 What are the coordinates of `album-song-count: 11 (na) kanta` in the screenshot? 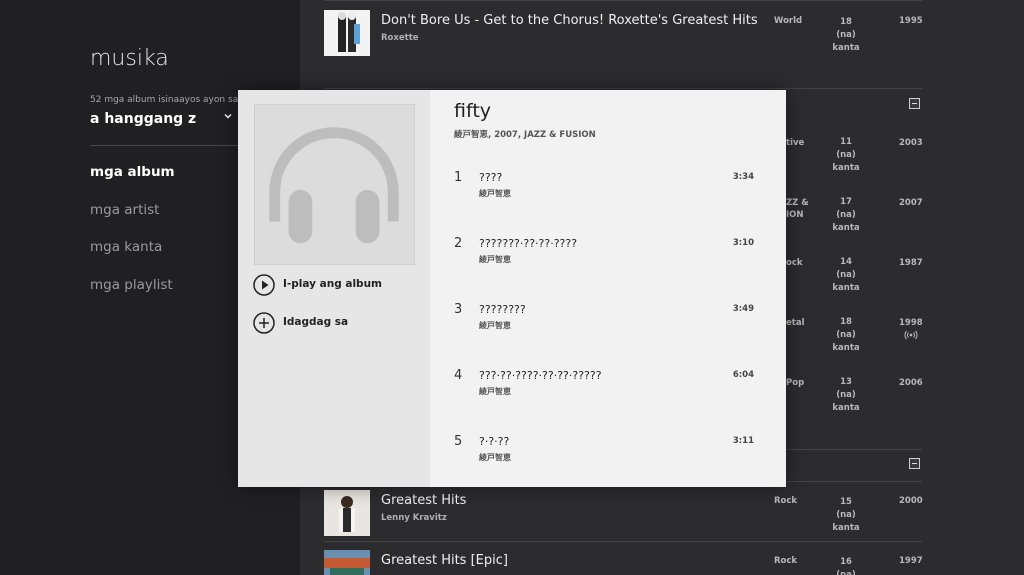 It's located at (846, 155).